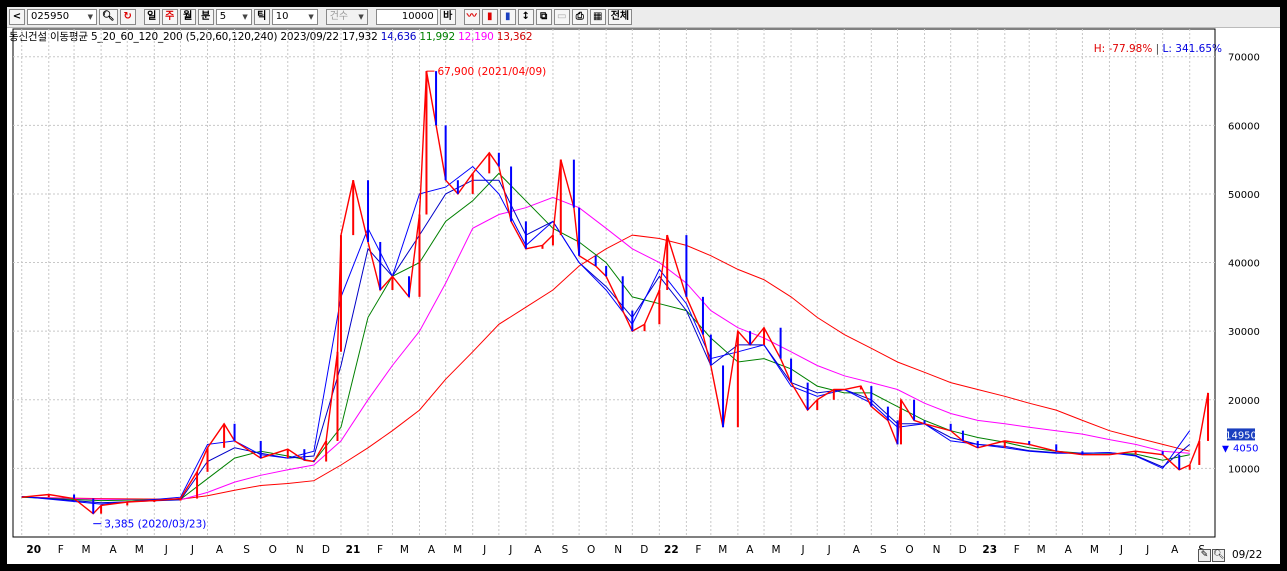 The height and width of the screenshot is (571, 1287). I want to click on min-price-label: 3,385 (2020/03/23), so click(155, 525).